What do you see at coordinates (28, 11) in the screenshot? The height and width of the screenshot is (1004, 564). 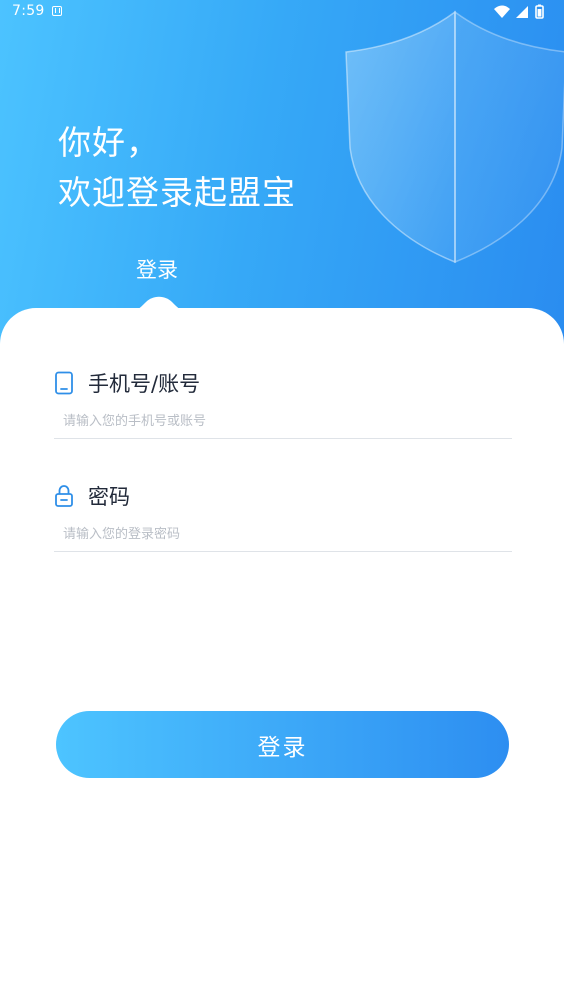 I see `status-time: 7:59` at bounding box center [28, 11].